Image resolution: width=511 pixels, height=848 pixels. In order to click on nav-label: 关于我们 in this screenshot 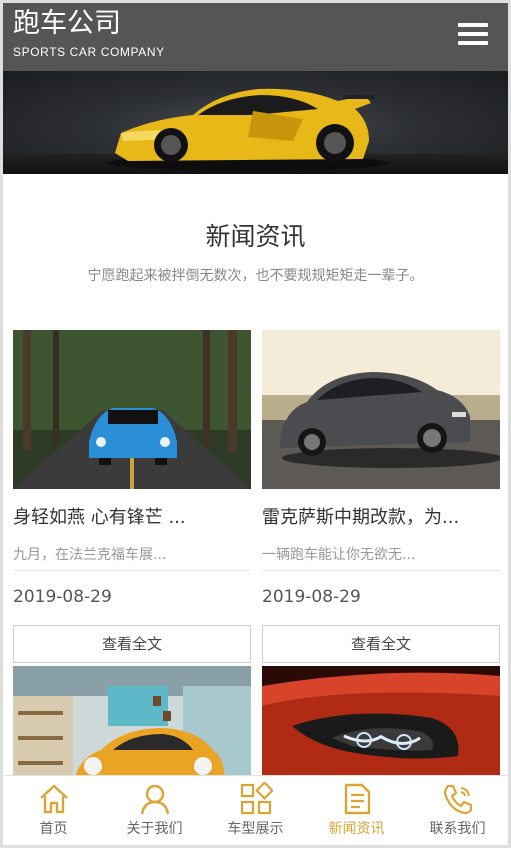, I will do `click(154, 829)`.